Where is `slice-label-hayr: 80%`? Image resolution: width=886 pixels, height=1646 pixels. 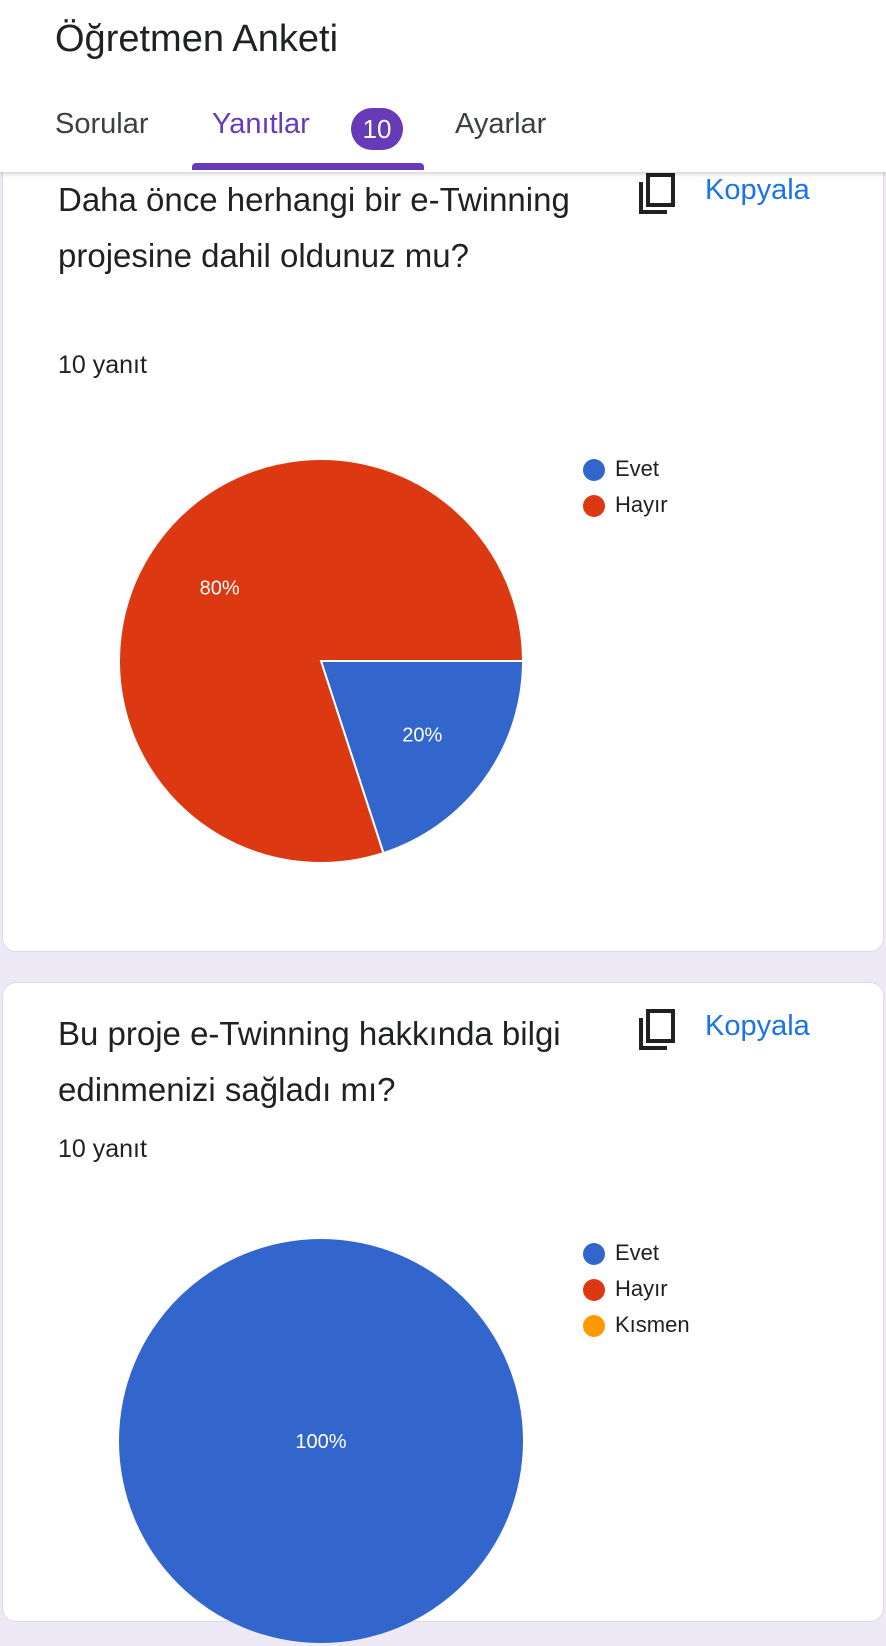 slice-label-hayr: 80% is located at coordinates (220, 588).